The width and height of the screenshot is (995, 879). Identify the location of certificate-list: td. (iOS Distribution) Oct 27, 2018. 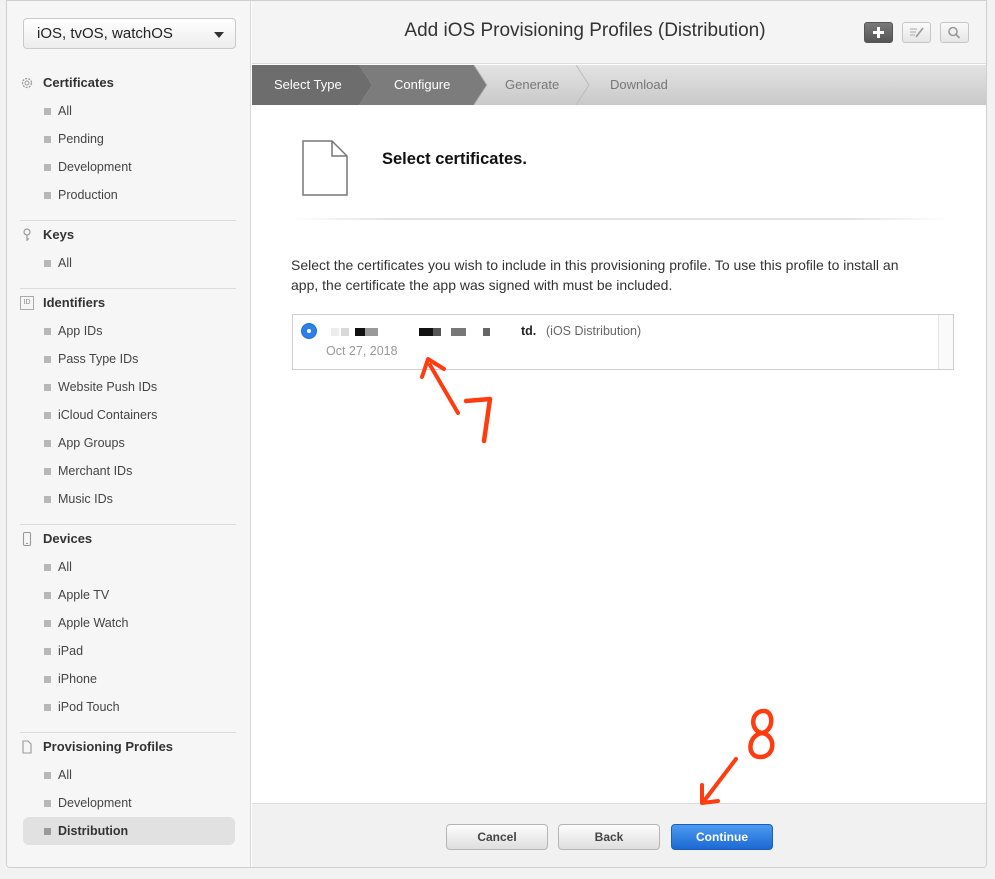
(623, 342).